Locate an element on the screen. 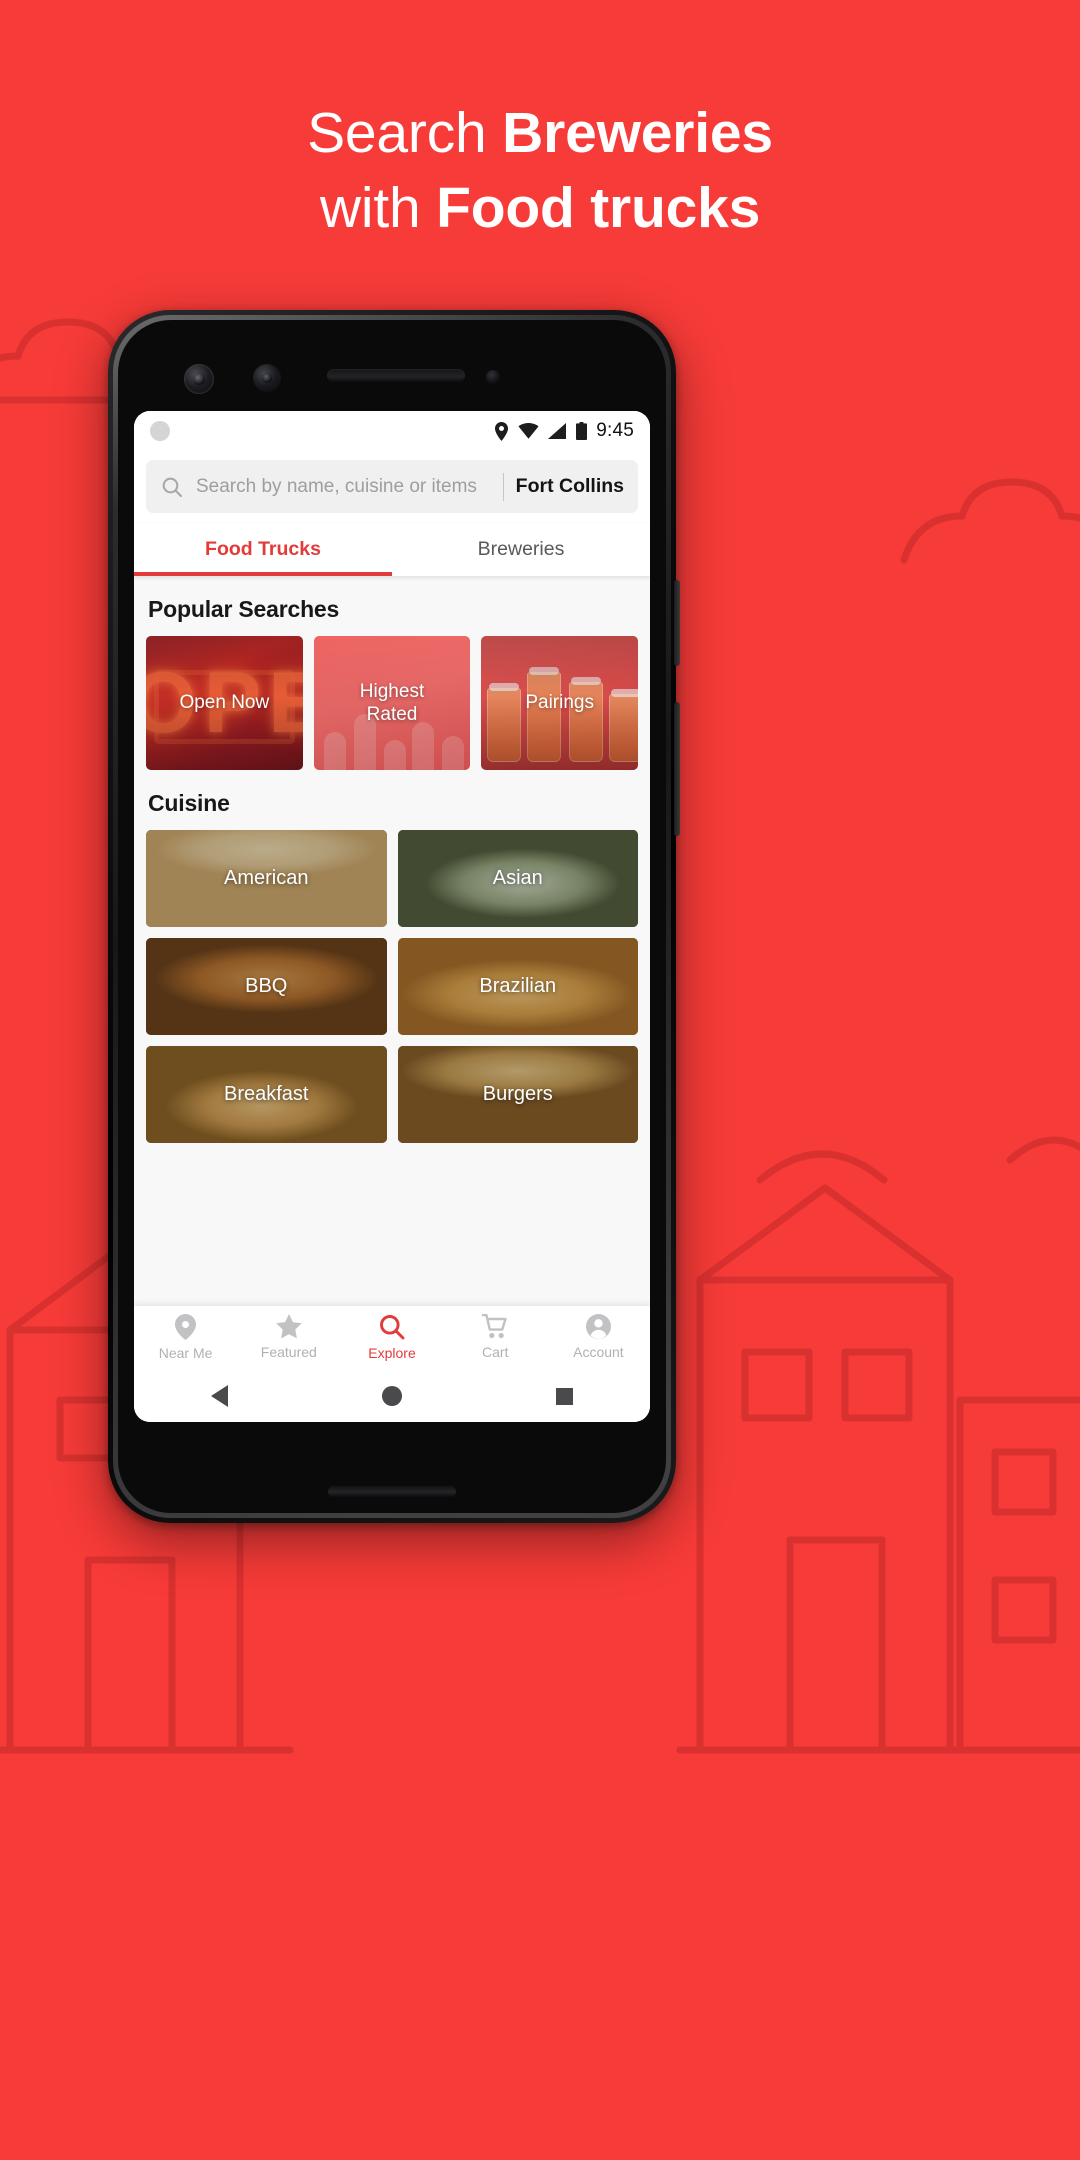  android-navigation-bar is located at coordinates (392, 1396).